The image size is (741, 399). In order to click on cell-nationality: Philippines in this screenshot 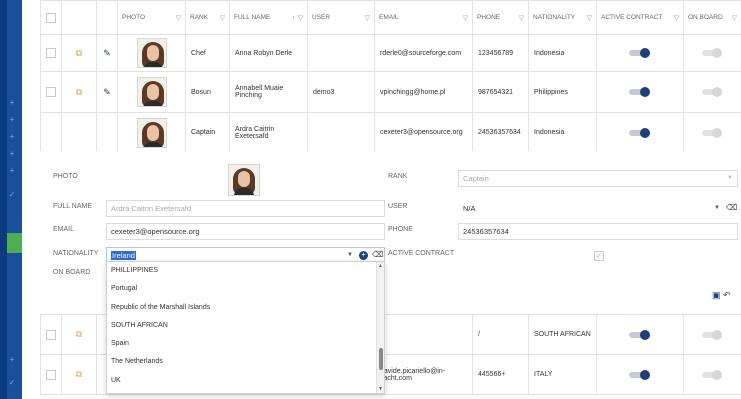, I will do `click(562, 92)`.